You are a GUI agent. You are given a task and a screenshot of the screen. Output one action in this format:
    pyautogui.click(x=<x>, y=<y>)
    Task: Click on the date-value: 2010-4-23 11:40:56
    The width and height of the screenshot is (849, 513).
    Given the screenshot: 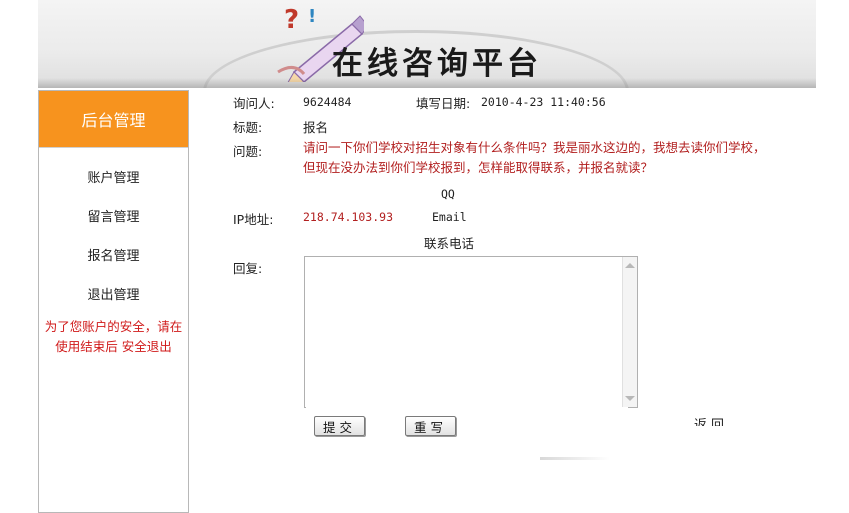 What is the action you would take?
    pyautogui.click(x=543, y=102)
    